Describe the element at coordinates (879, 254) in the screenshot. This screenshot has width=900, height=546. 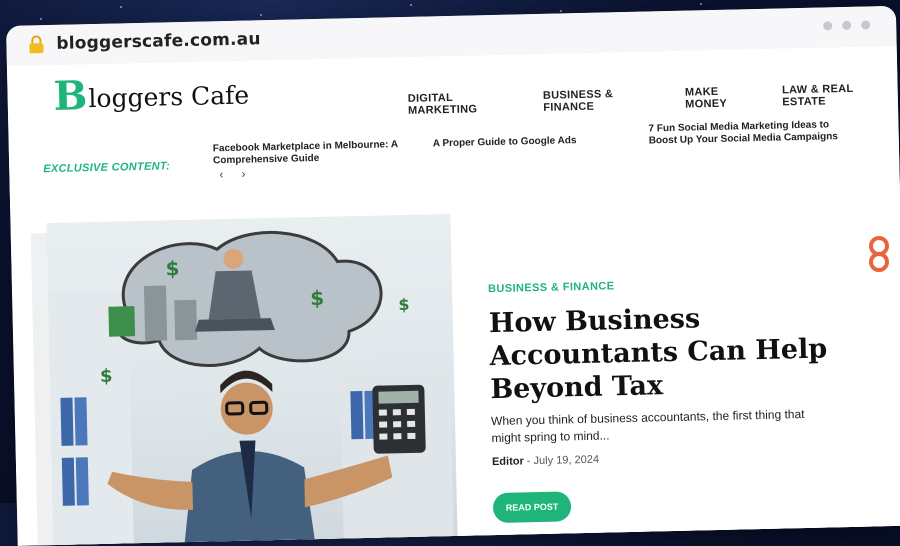
I see `link-icon` at that location.